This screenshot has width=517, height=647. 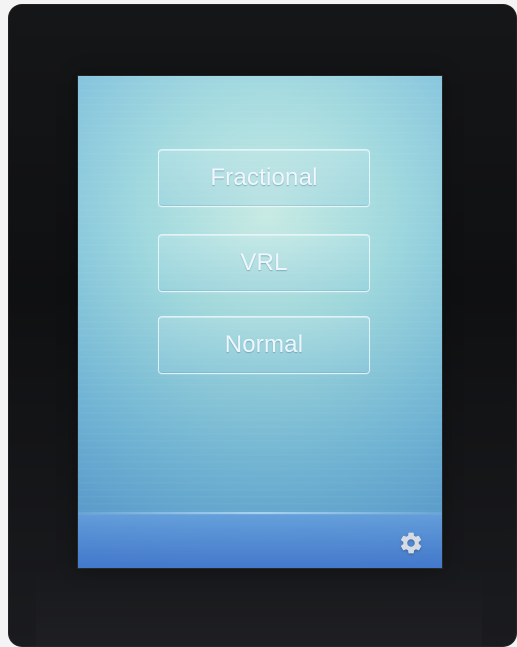 I want to click on bottom-toolbar, so click(x=260, y=541).